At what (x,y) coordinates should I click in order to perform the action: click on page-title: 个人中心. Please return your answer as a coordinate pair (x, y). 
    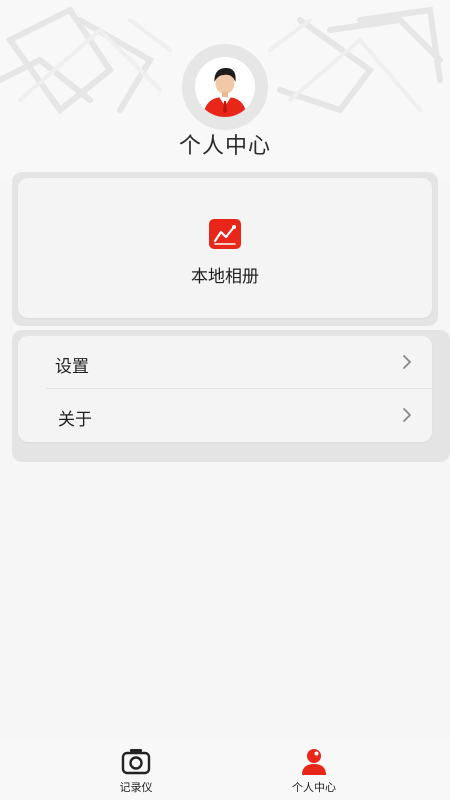
    Looking at the image, I should click on (224, 146).